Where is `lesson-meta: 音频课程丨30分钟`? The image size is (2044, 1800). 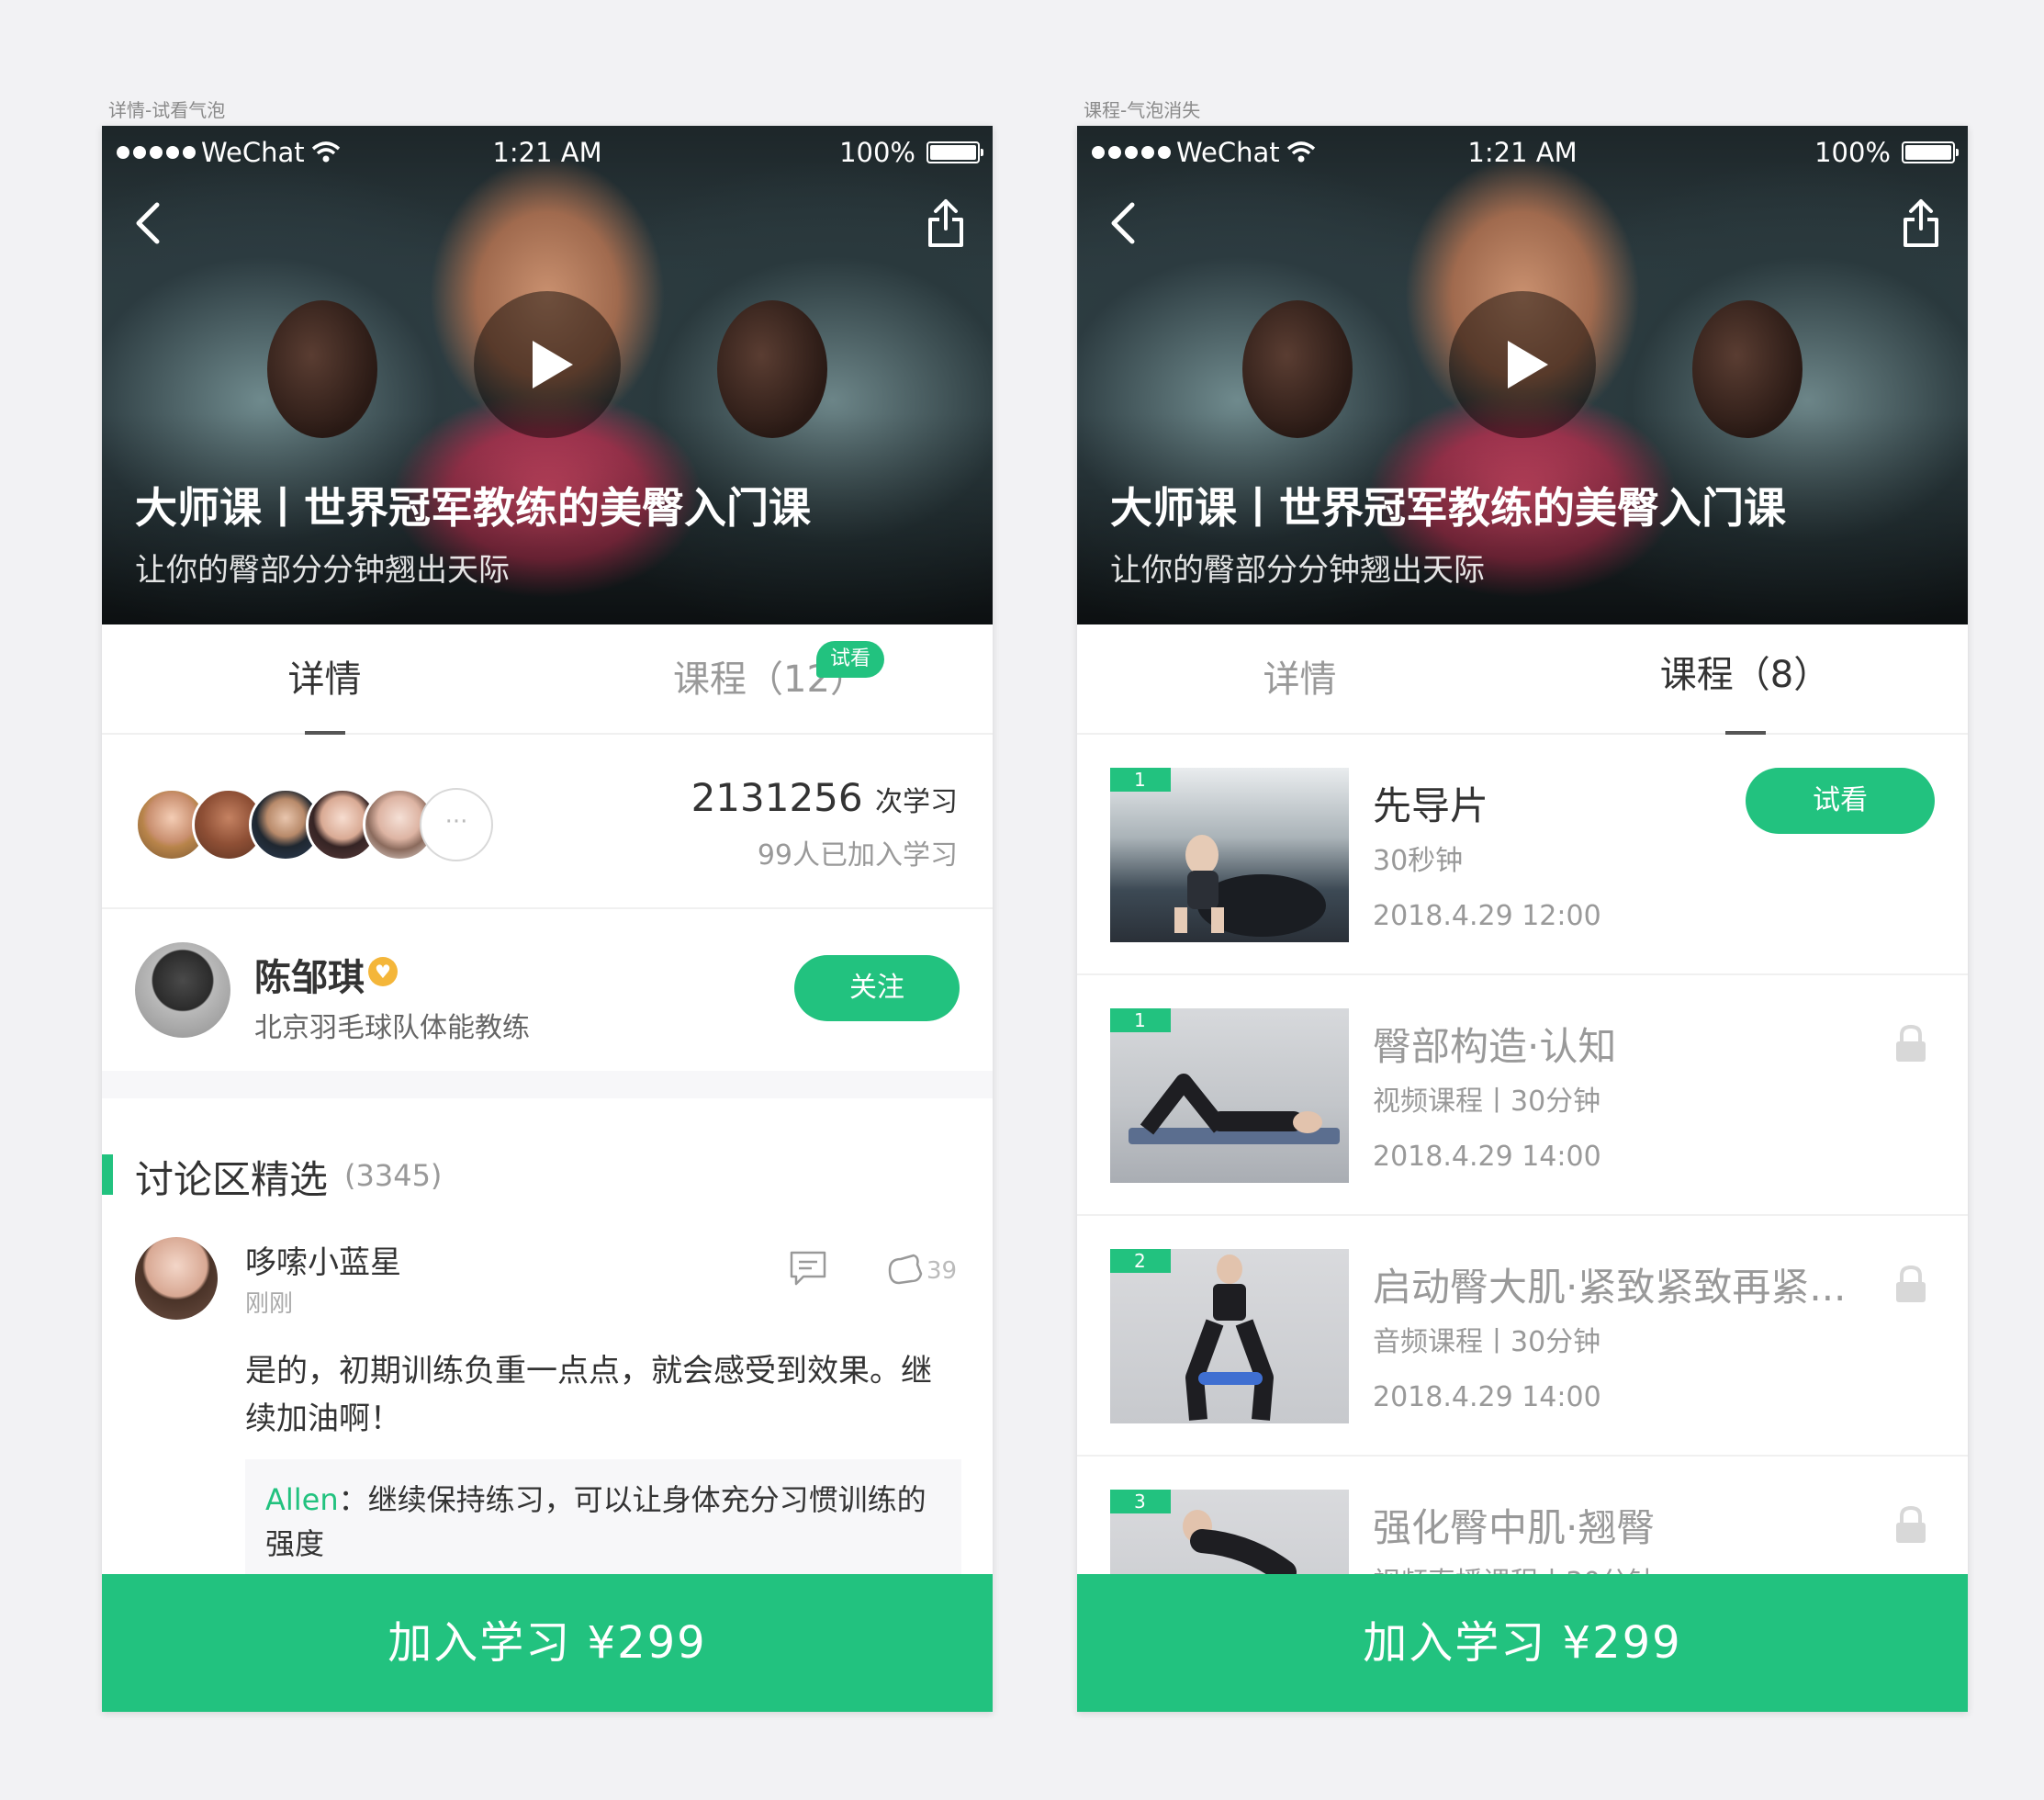
lesson-meta: 音频课程丨30分钟 is located at coordinates (1487, 1342).